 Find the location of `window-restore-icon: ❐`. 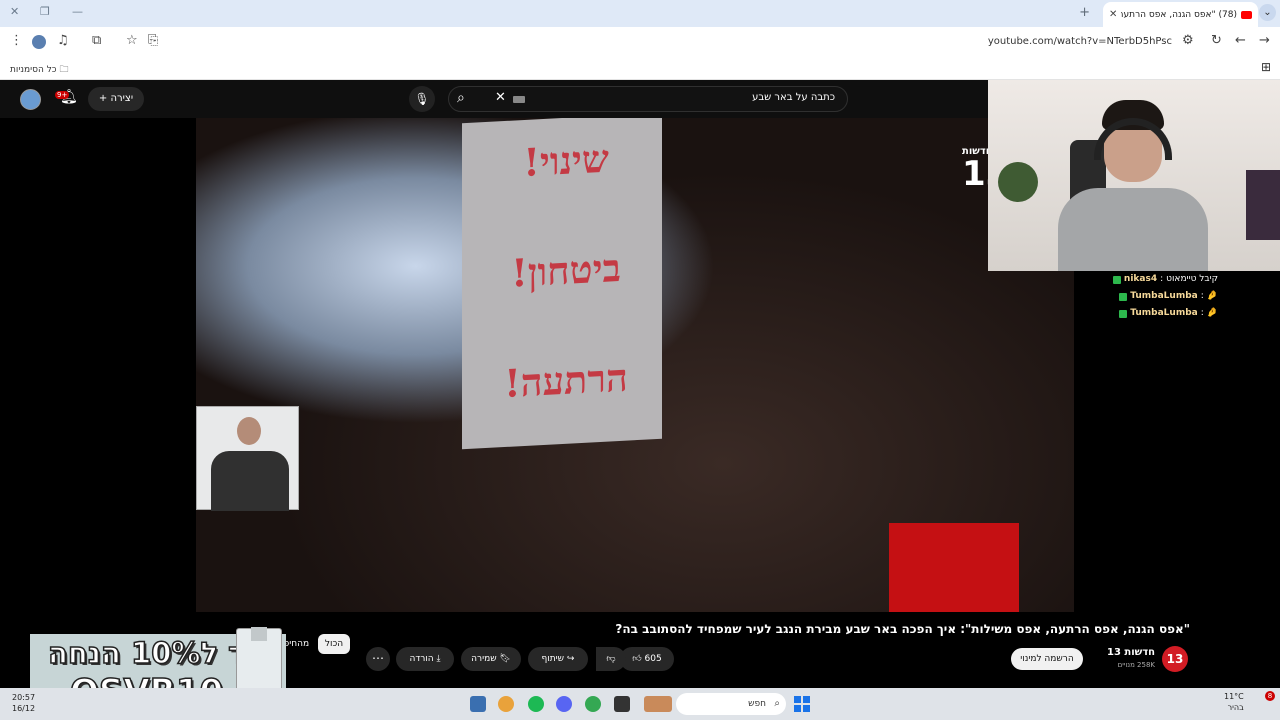

window-restore-icon: ❐ is located at coordinates (45, 11).